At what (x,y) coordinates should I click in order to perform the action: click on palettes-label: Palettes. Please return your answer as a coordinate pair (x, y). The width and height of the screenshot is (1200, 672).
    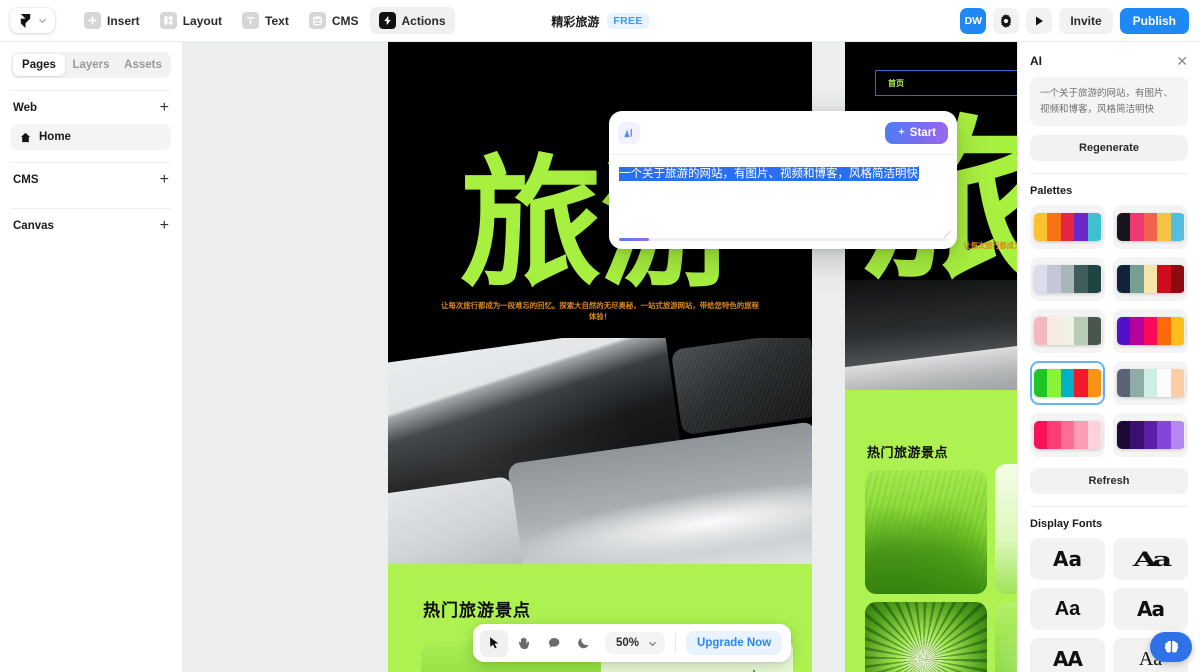
    Looking at the image, I should click on (1051, 191).